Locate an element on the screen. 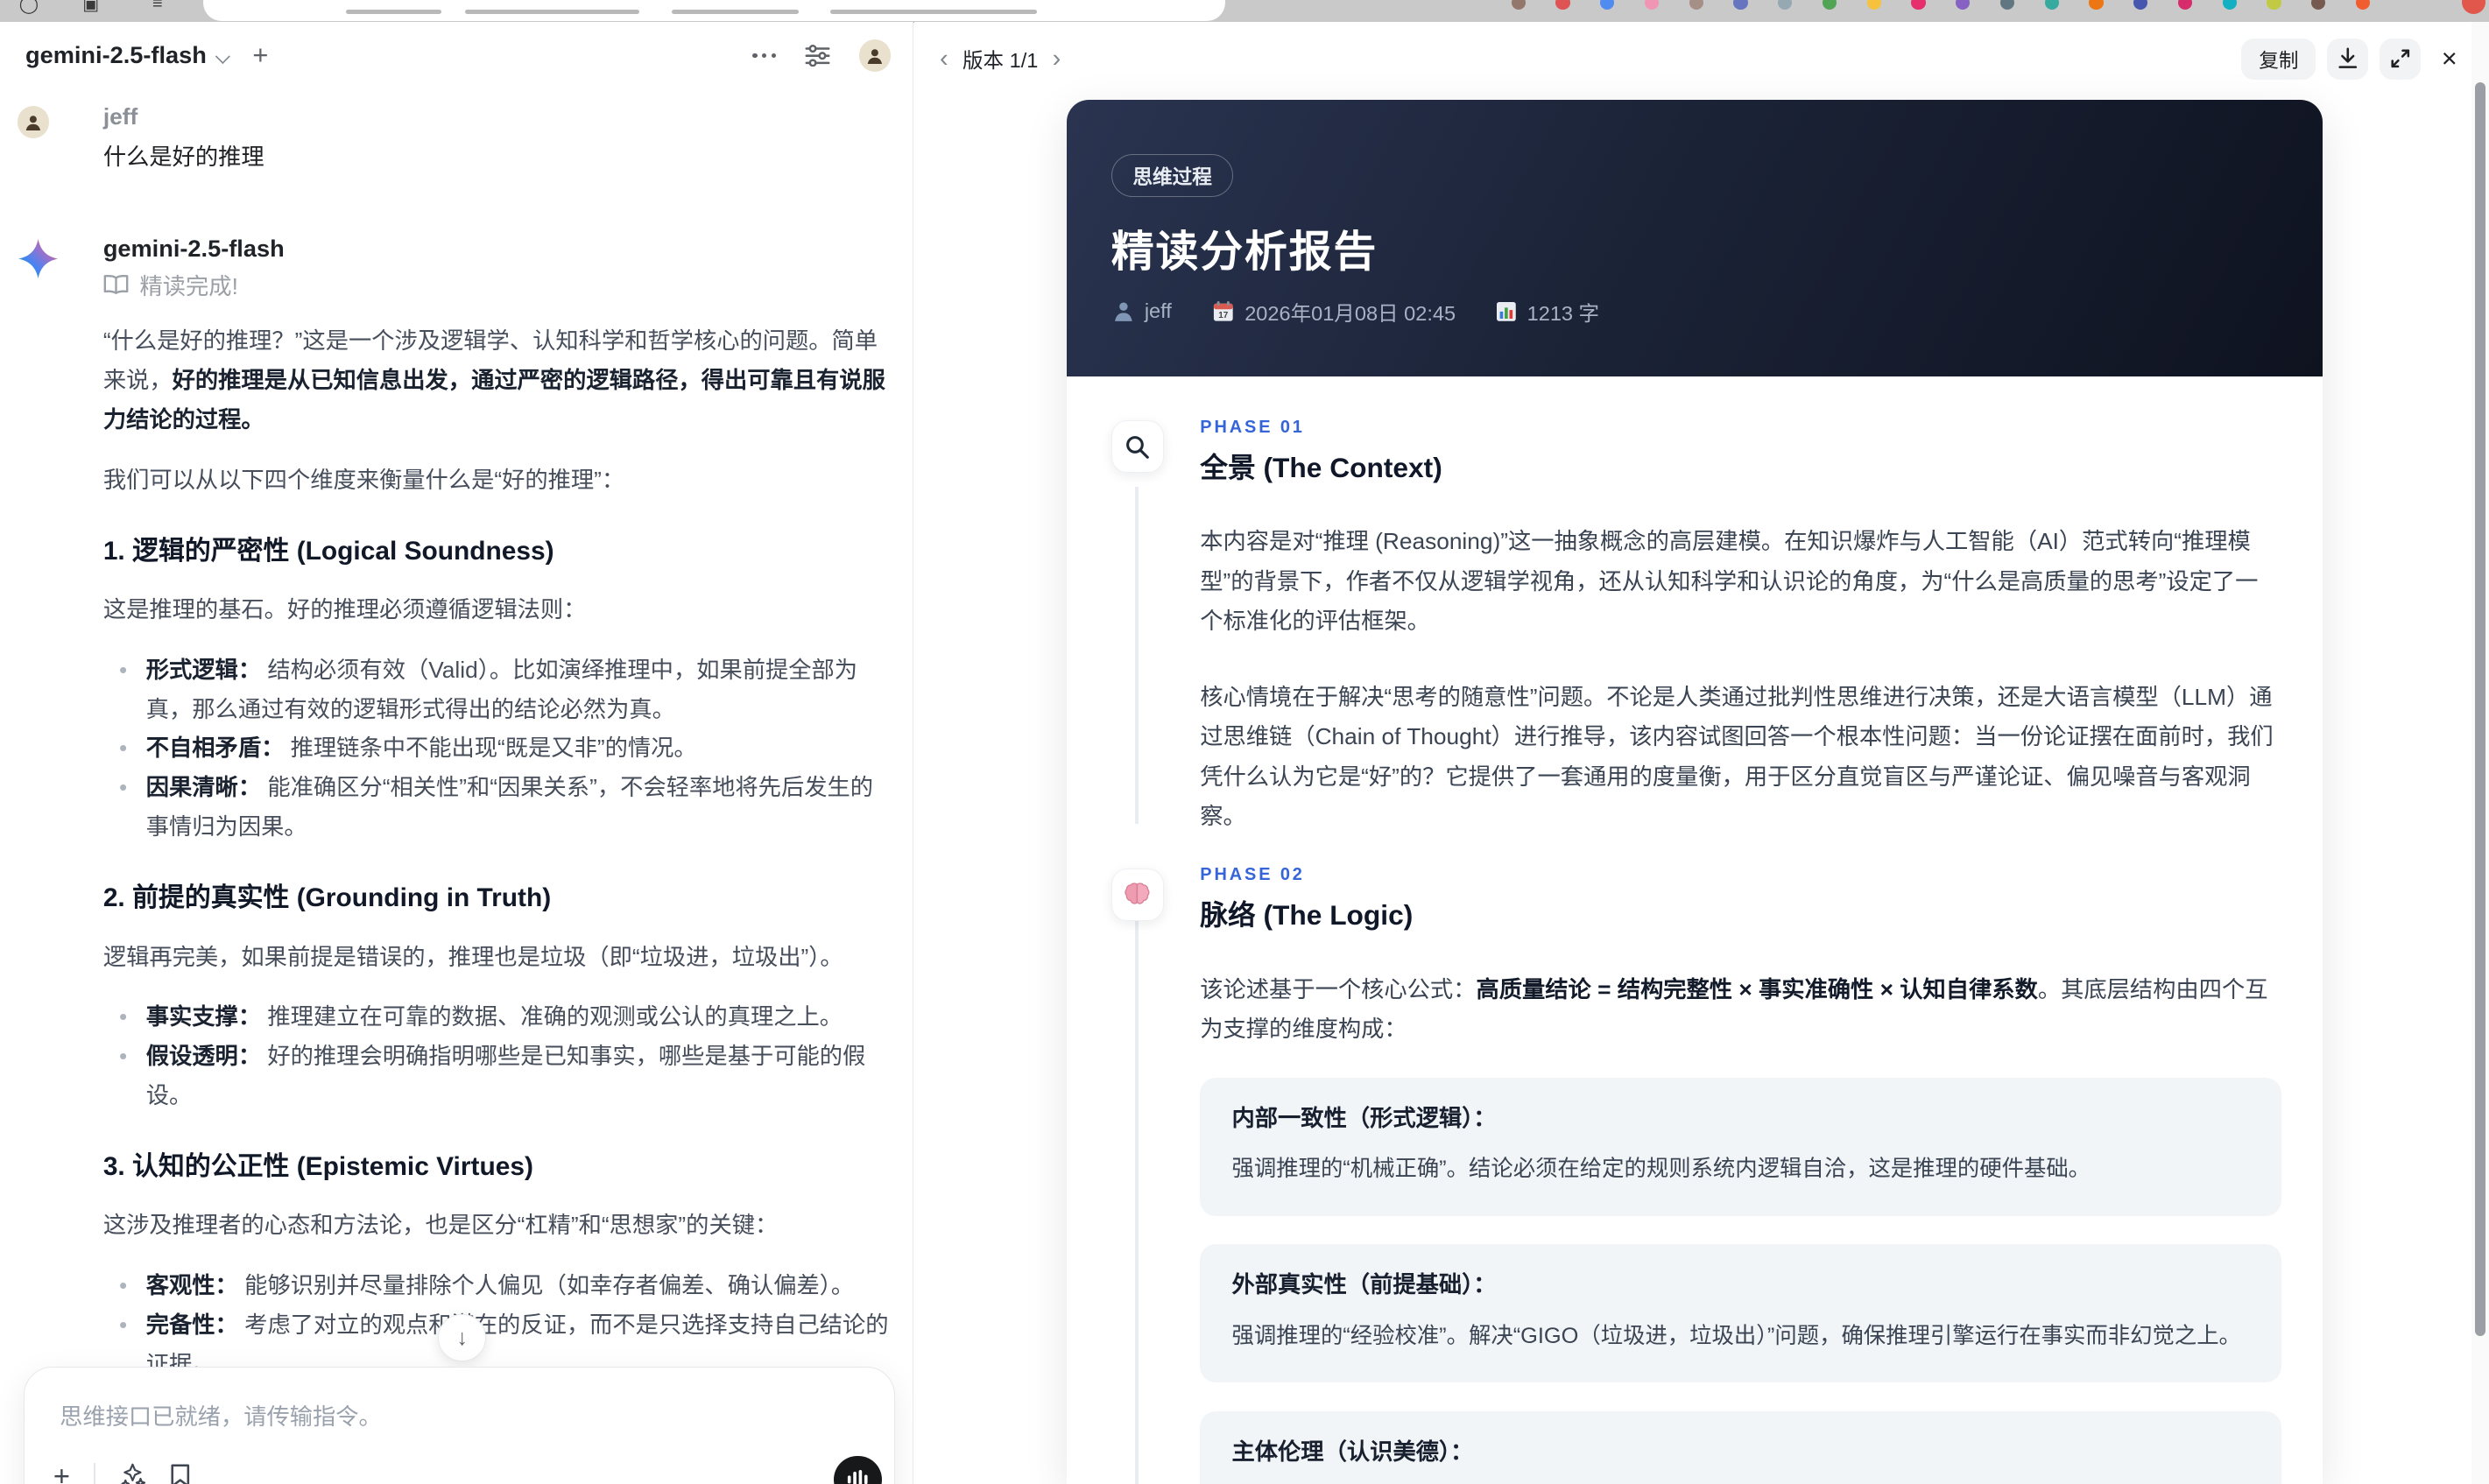 Image resolution: width=2489 pixels, height=1484 pixels. composer-toolbar: + is located at coordinates (122, 1472).